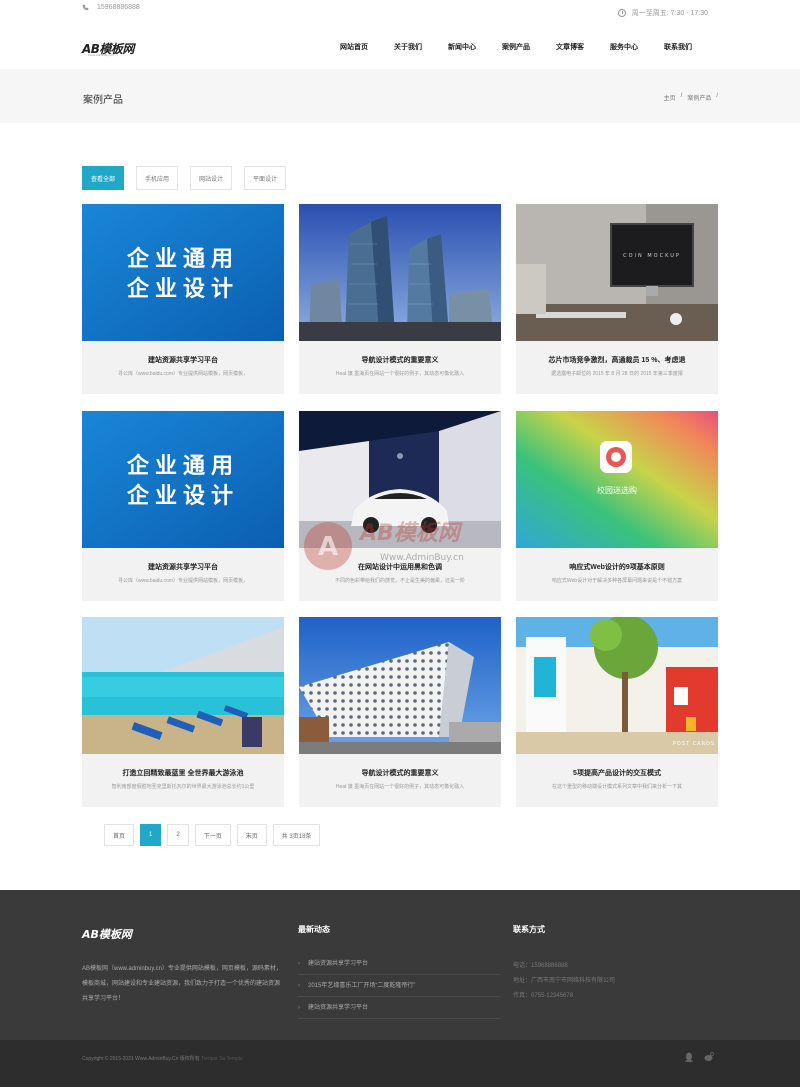 The image size is (800, 1087). Describe the element at coordinates (184, 178) in the screenshot. I see `category-filters: 查看全部 手机应用 网站设计 平面设计` at that location.